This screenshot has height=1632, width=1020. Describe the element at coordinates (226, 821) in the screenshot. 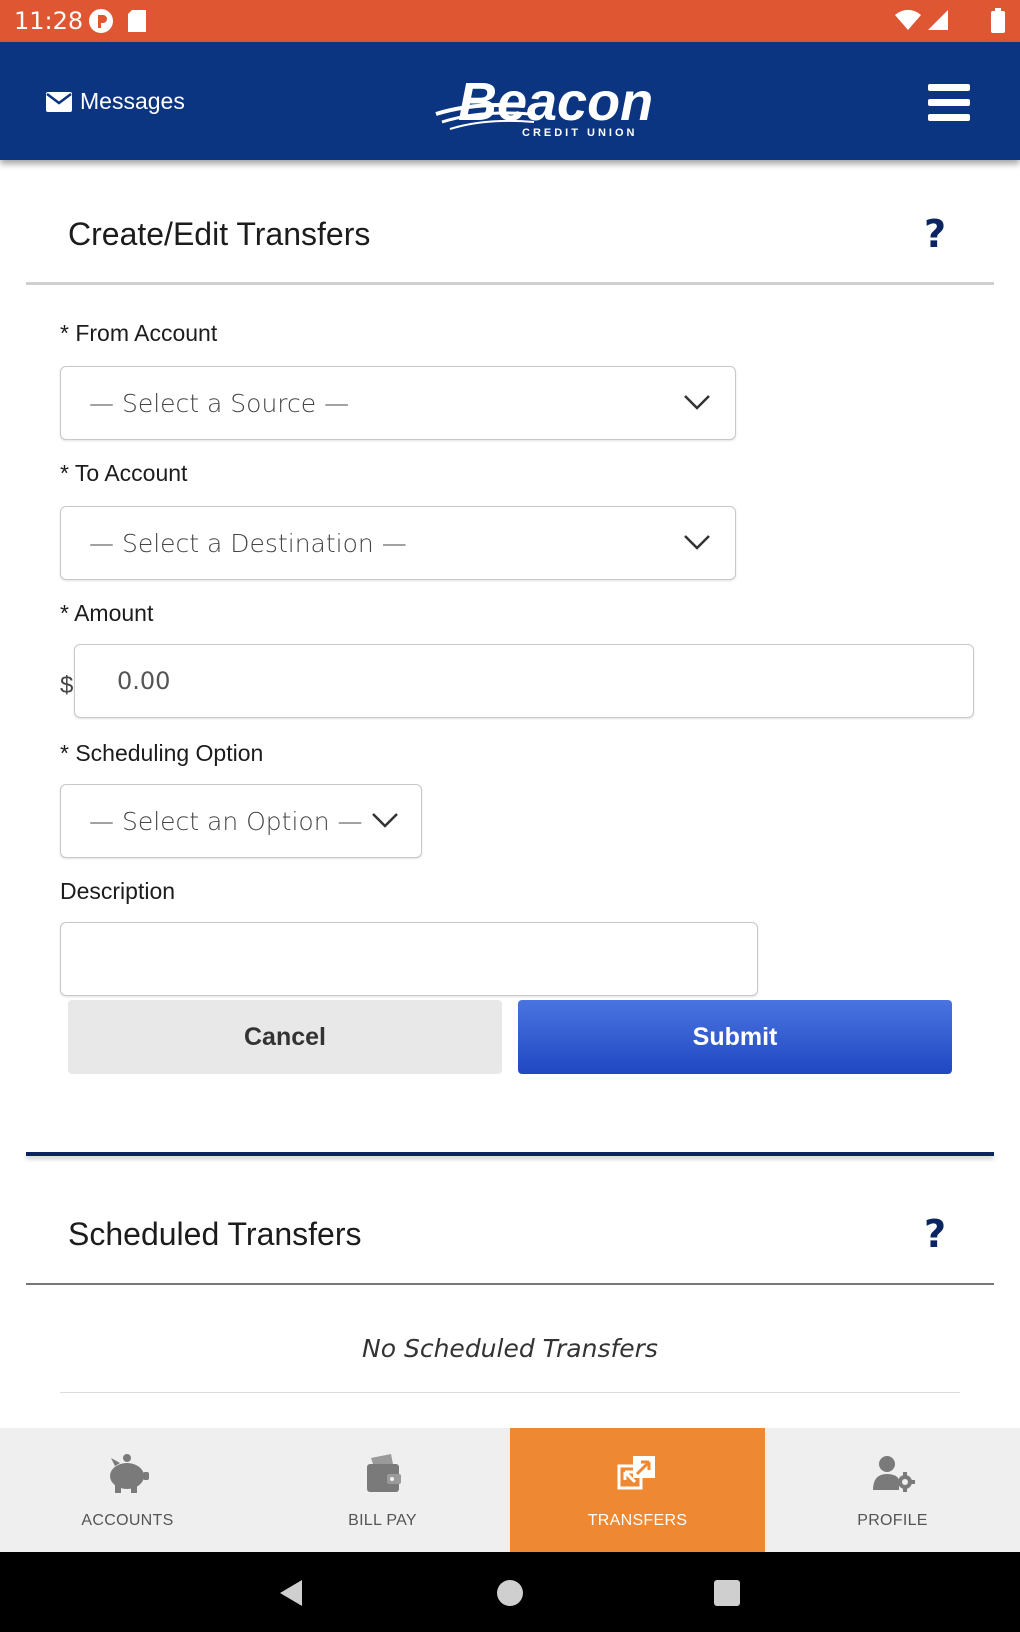

I see `scheduling-option-value: — Select an Option —` at that location.